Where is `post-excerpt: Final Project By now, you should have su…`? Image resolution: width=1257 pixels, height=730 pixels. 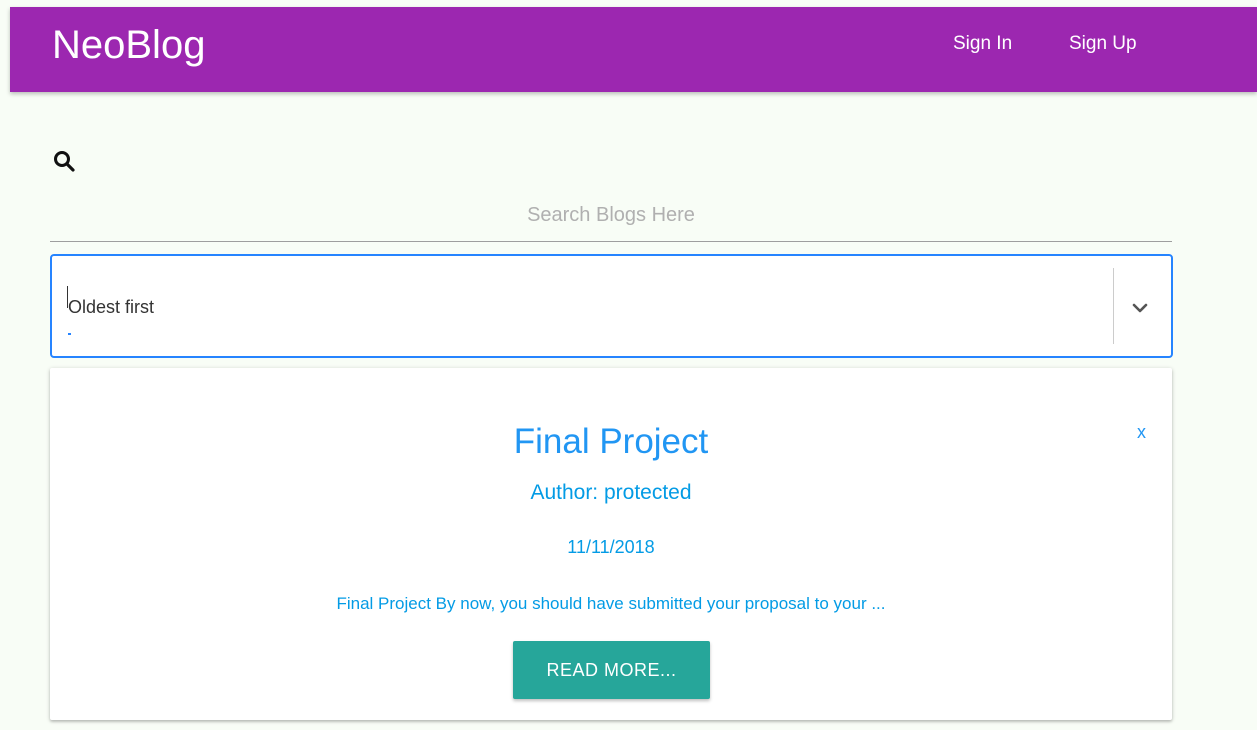
post-excerpt: Final Project By now, you should have su… is located at coordinates (611, 603).